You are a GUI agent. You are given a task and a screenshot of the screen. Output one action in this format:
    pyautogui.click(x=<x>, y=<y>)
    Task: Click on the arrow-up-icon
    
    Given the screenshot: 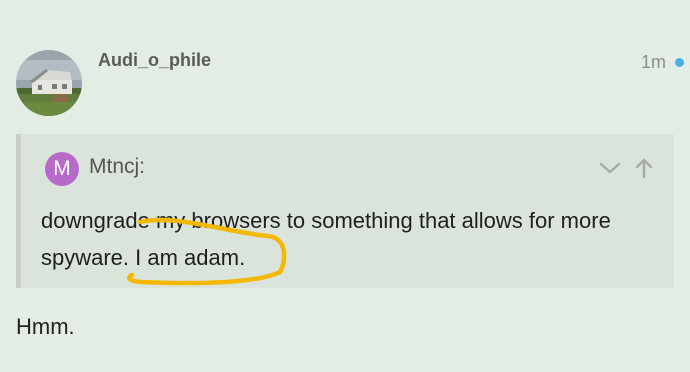 What is the action you would take?
    pyautogui.click(x=644, y=168)
    